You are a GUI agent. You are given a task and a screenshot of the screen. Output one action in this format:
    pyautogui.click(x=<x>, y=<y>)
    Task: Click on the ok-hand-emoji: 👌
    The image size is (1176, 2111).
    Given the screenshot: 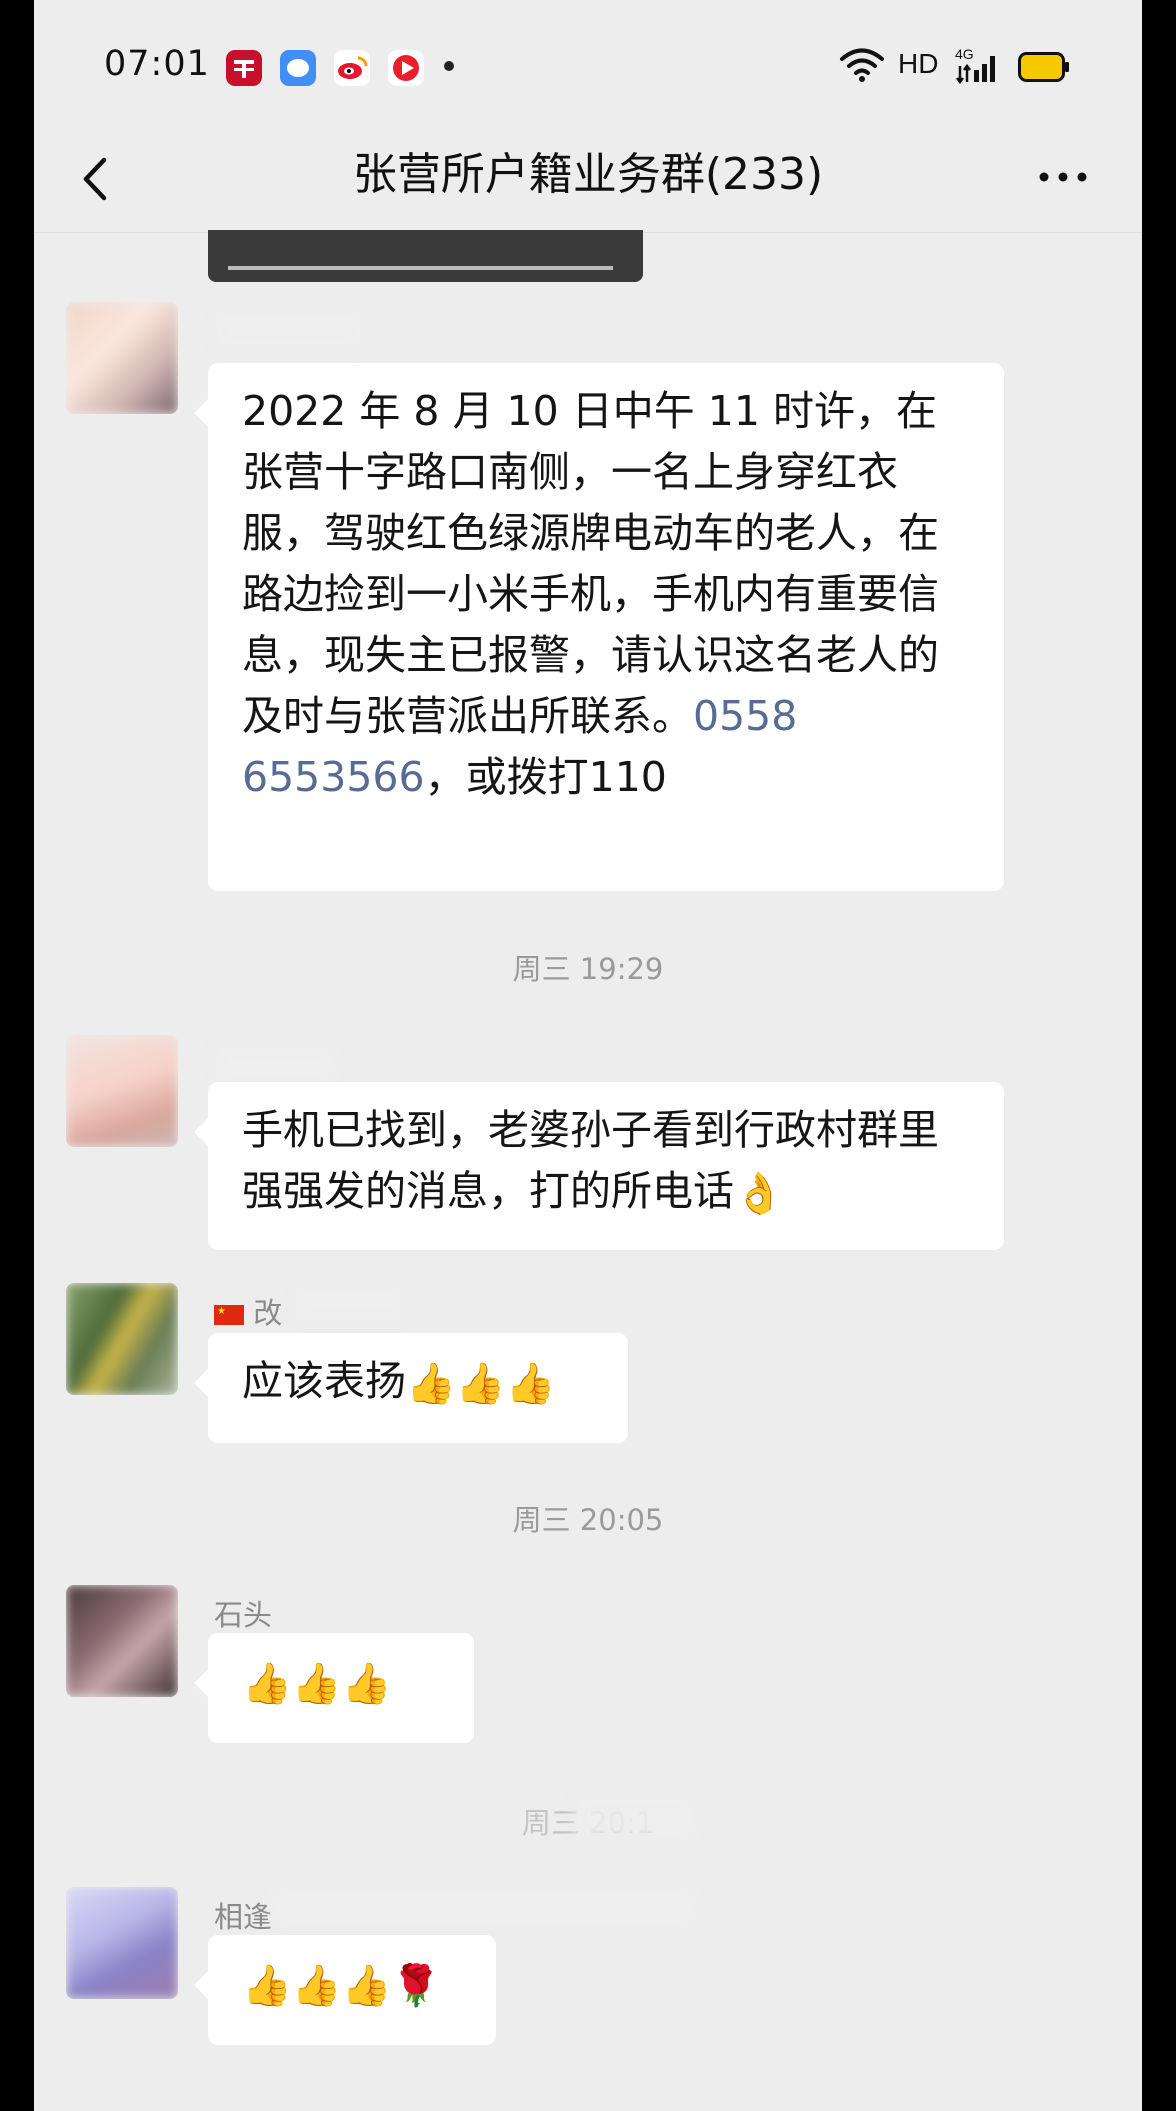 What is the action you would take?
    pyautogui.click(x=759, y=1194)
    